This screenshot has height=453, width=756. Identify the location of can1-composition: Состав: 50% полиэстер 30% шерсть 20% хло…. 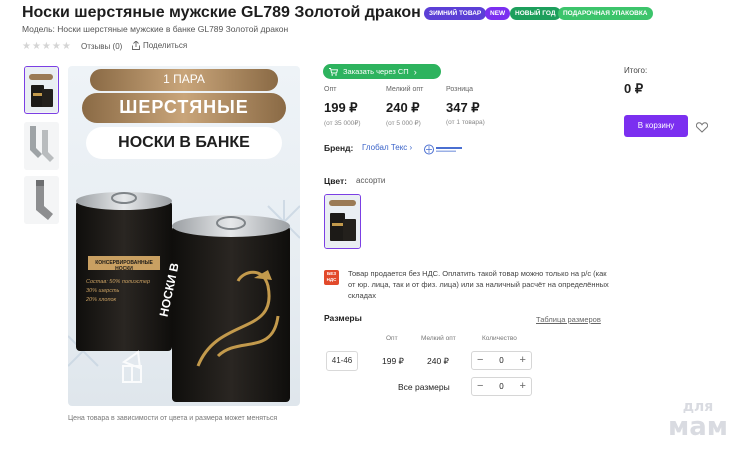
(126, 291).